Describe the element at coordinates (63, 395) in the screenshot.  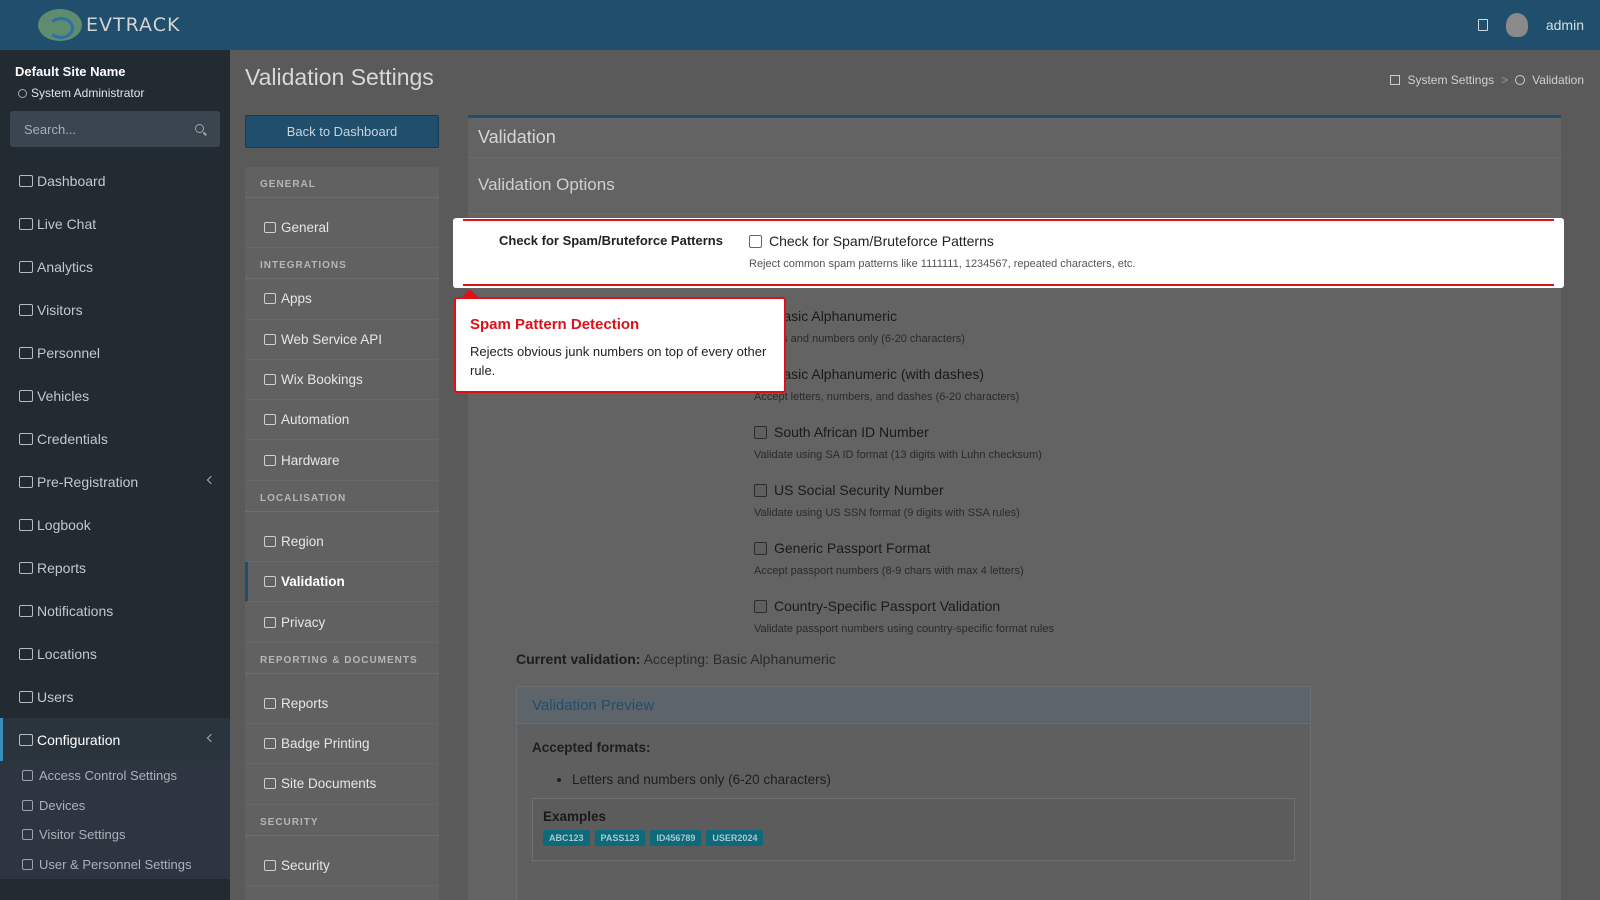
I see `sidebar-item-label: Vehicles` at that location.